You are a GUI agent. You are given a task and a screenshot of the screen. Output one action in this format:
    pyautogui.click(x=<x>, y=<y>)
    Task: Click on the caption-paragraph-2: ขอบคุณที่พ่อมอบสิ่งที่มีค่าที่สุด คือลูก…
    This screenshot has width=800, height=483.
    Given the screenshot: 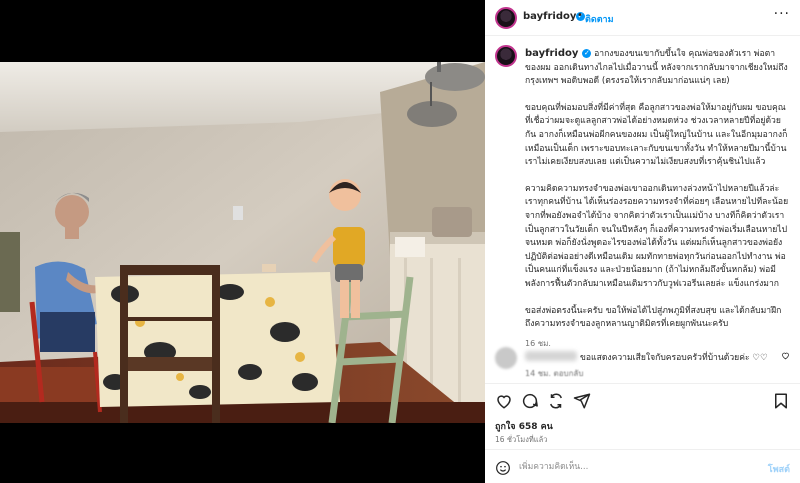 What is the action you would take?
    pyautogui.click(x=656, y=135)
    